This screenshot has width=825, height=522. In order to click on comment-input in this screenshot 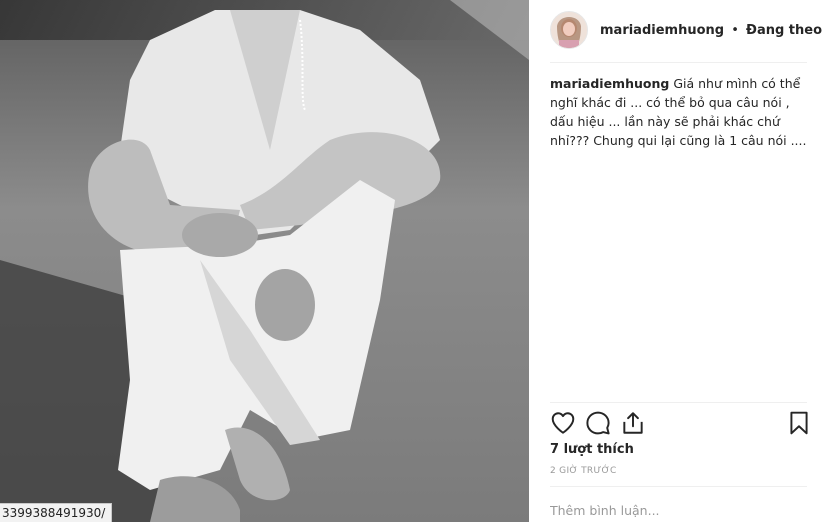, I will do `click(679, 510)`.